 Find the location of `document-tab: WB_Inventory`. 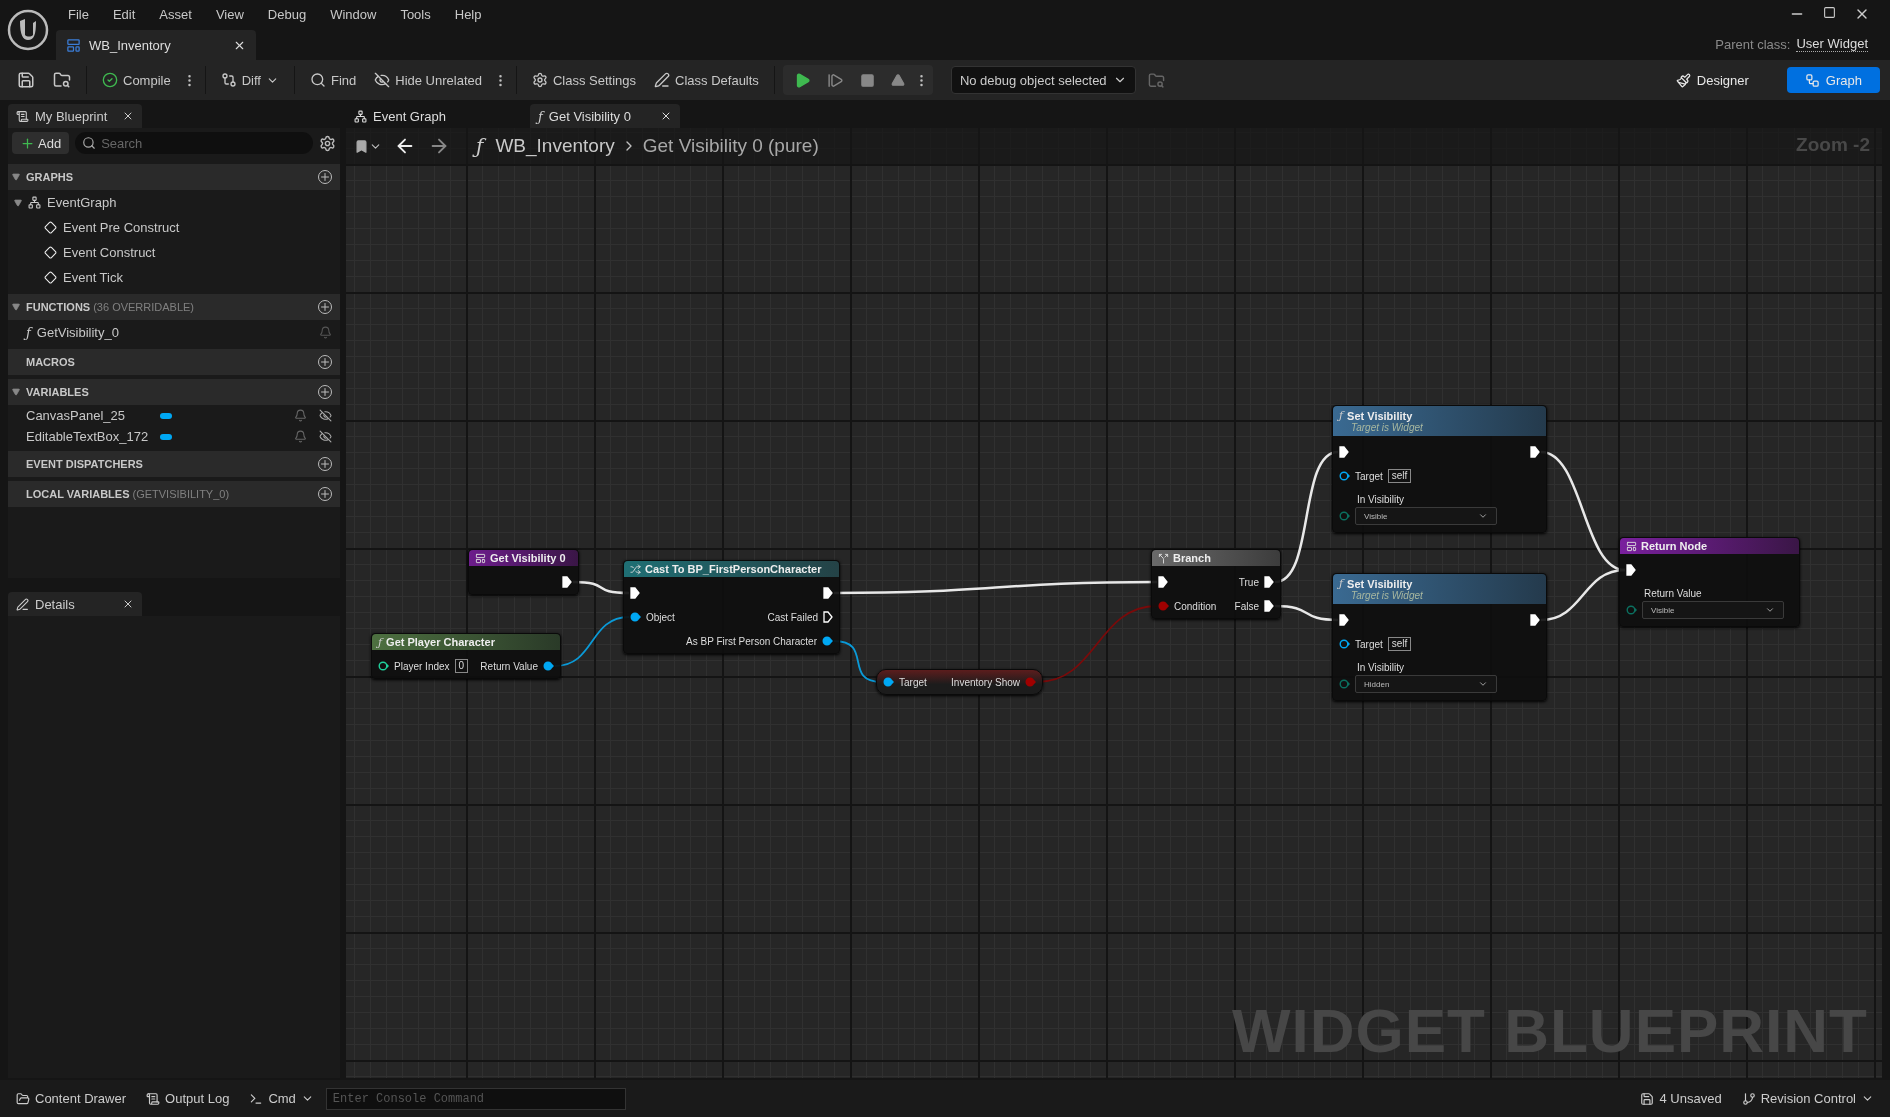

document-tab: WB_Inventory is located at coordinates (156, 45).